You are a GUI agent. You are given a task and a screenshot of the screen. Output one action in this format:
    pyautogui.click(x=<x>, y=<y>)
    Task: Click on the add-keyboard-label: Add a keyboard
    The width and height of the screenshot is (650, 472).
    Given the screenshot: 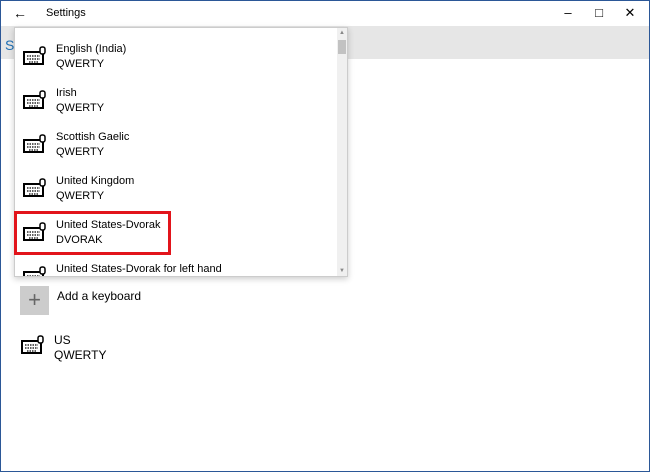 What is the action you would take?
    pyautogui.click(x=99, y=296)
    